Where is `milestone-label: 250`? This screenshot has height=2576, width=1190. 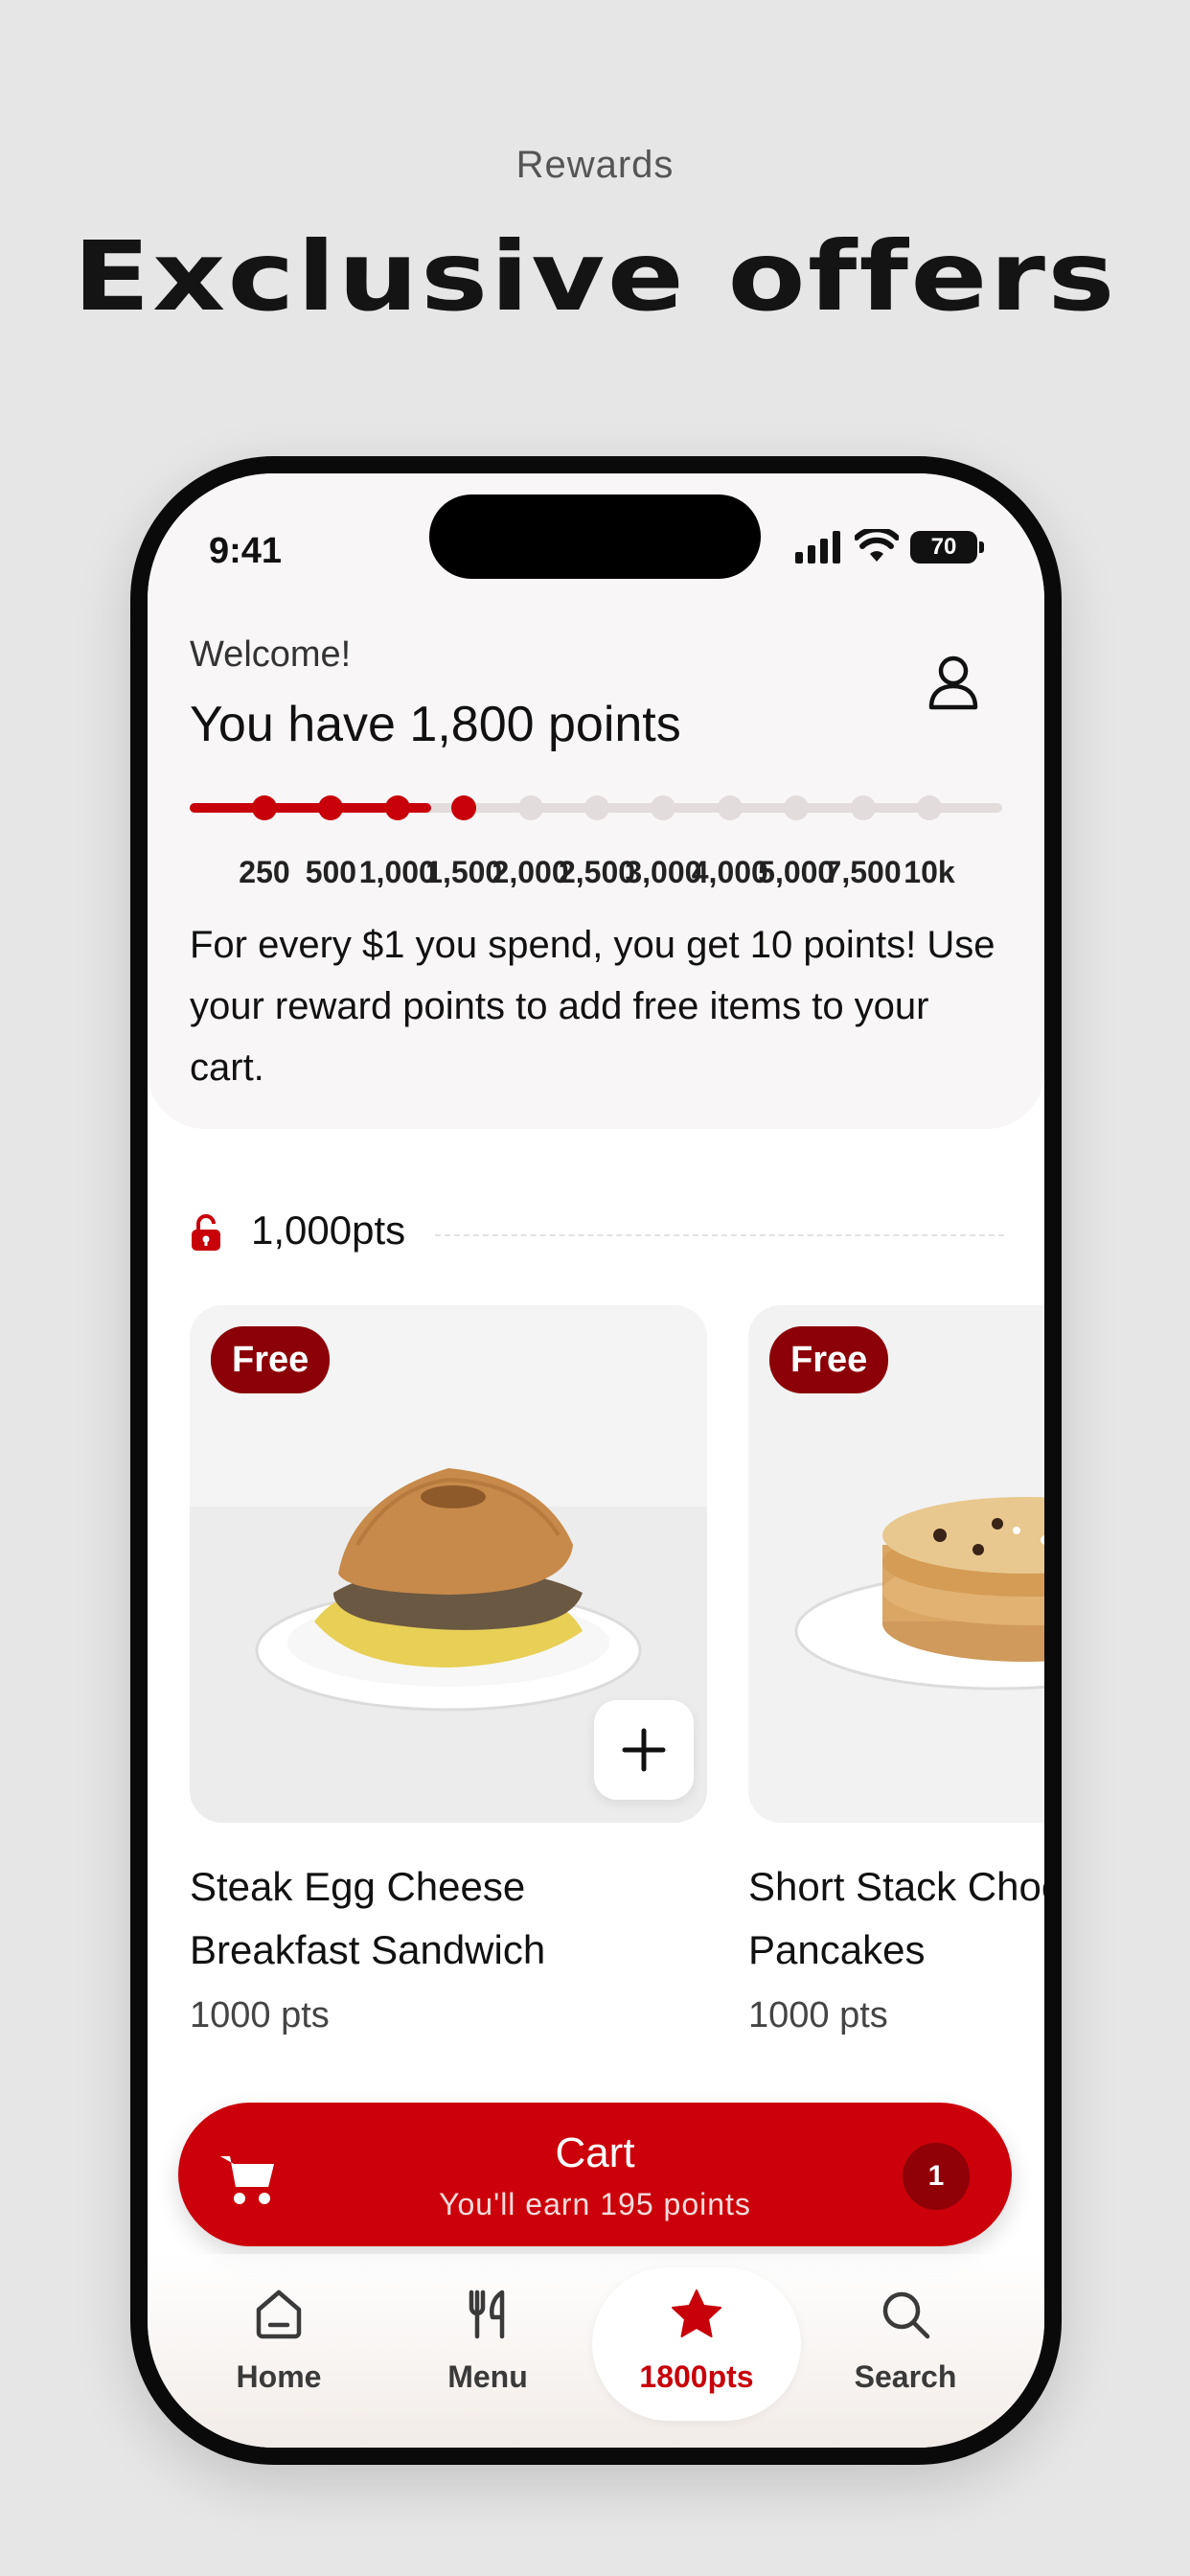 milestone-label: 250 is located at coordinates (264, 872).